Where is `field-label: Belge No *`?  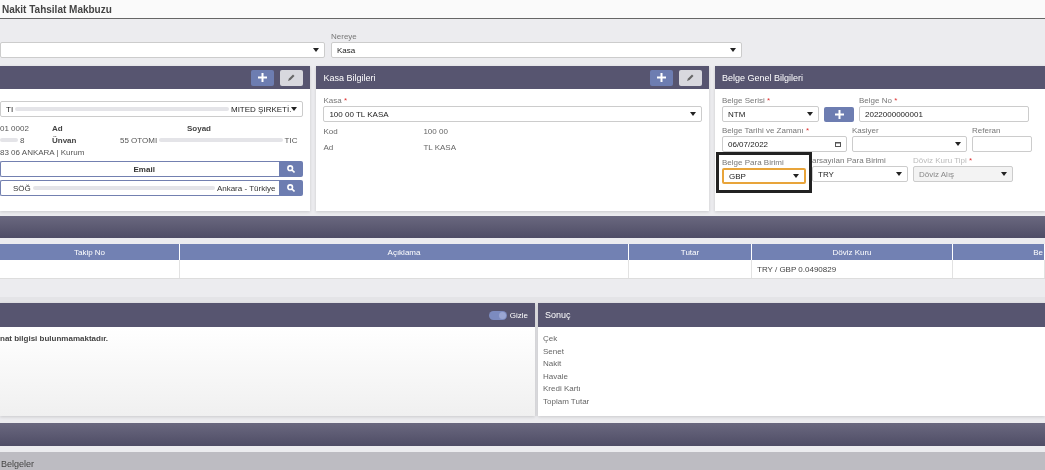
field-label: Belge No * is located at coordinates (879, 101).